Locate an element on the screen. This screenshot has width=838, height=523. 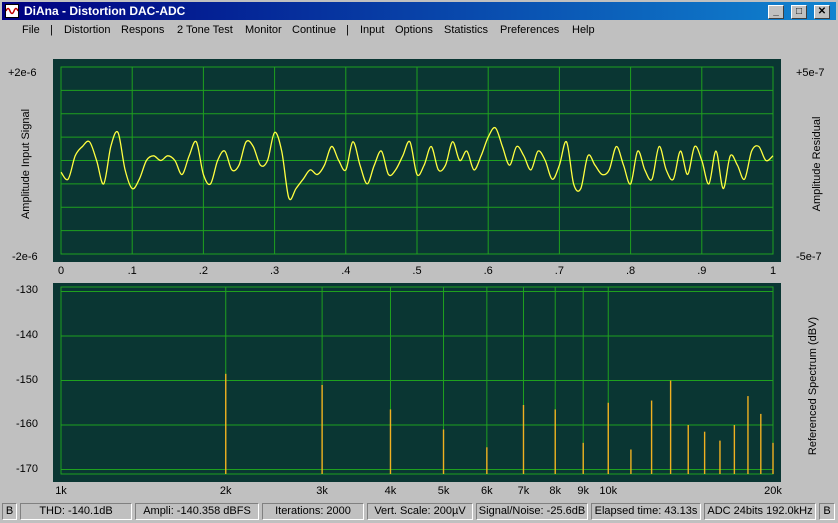
menu-monitor: Monitor is located at coordinates (263, 30).